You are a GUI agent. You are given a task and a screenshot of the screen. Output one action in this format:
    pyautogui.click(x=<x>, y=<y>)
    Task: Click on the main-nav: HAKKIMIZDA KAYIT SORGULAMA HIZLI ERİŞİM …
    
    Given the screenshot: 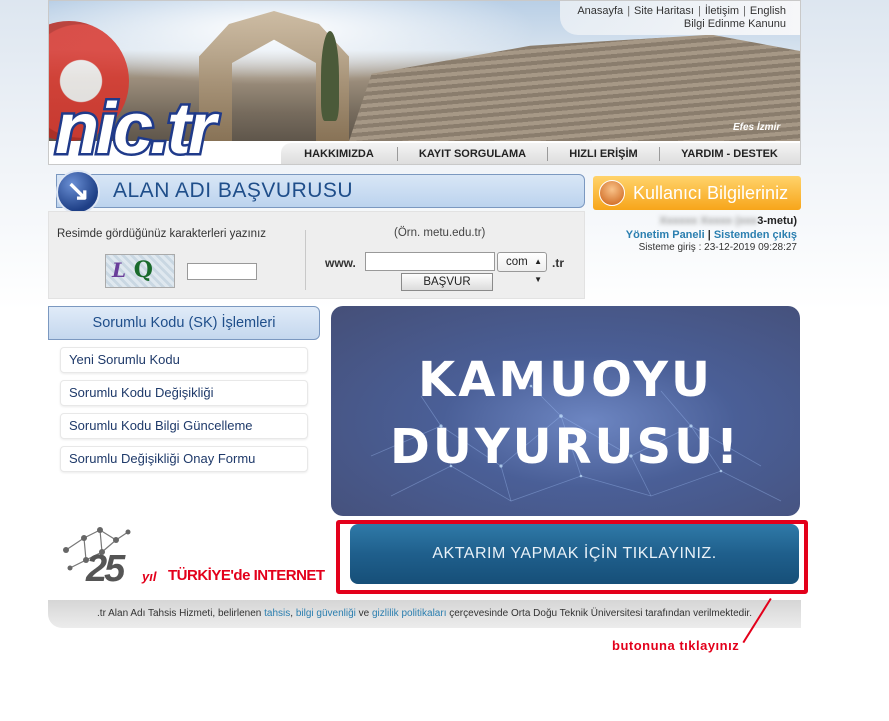 What is the action you would take?
    pyautogui.click(x=540, y=153)
    